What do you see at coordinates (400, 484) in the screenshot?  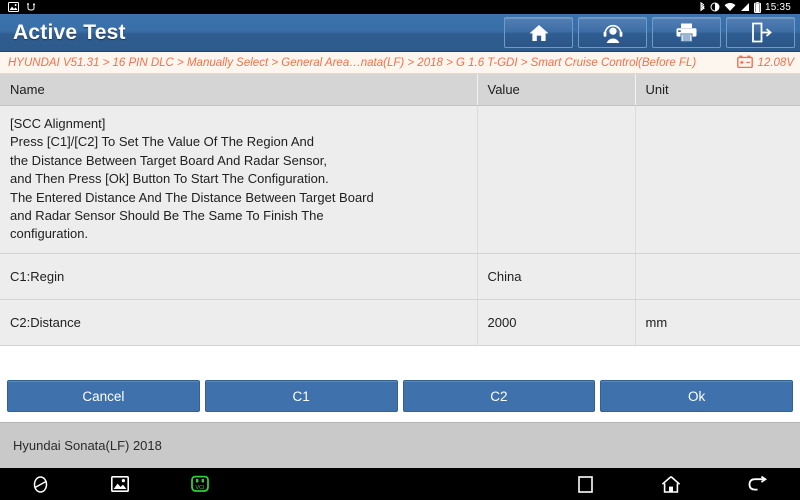 I see `android-navigation-bar: VCI` at bounding box center [400, 484].